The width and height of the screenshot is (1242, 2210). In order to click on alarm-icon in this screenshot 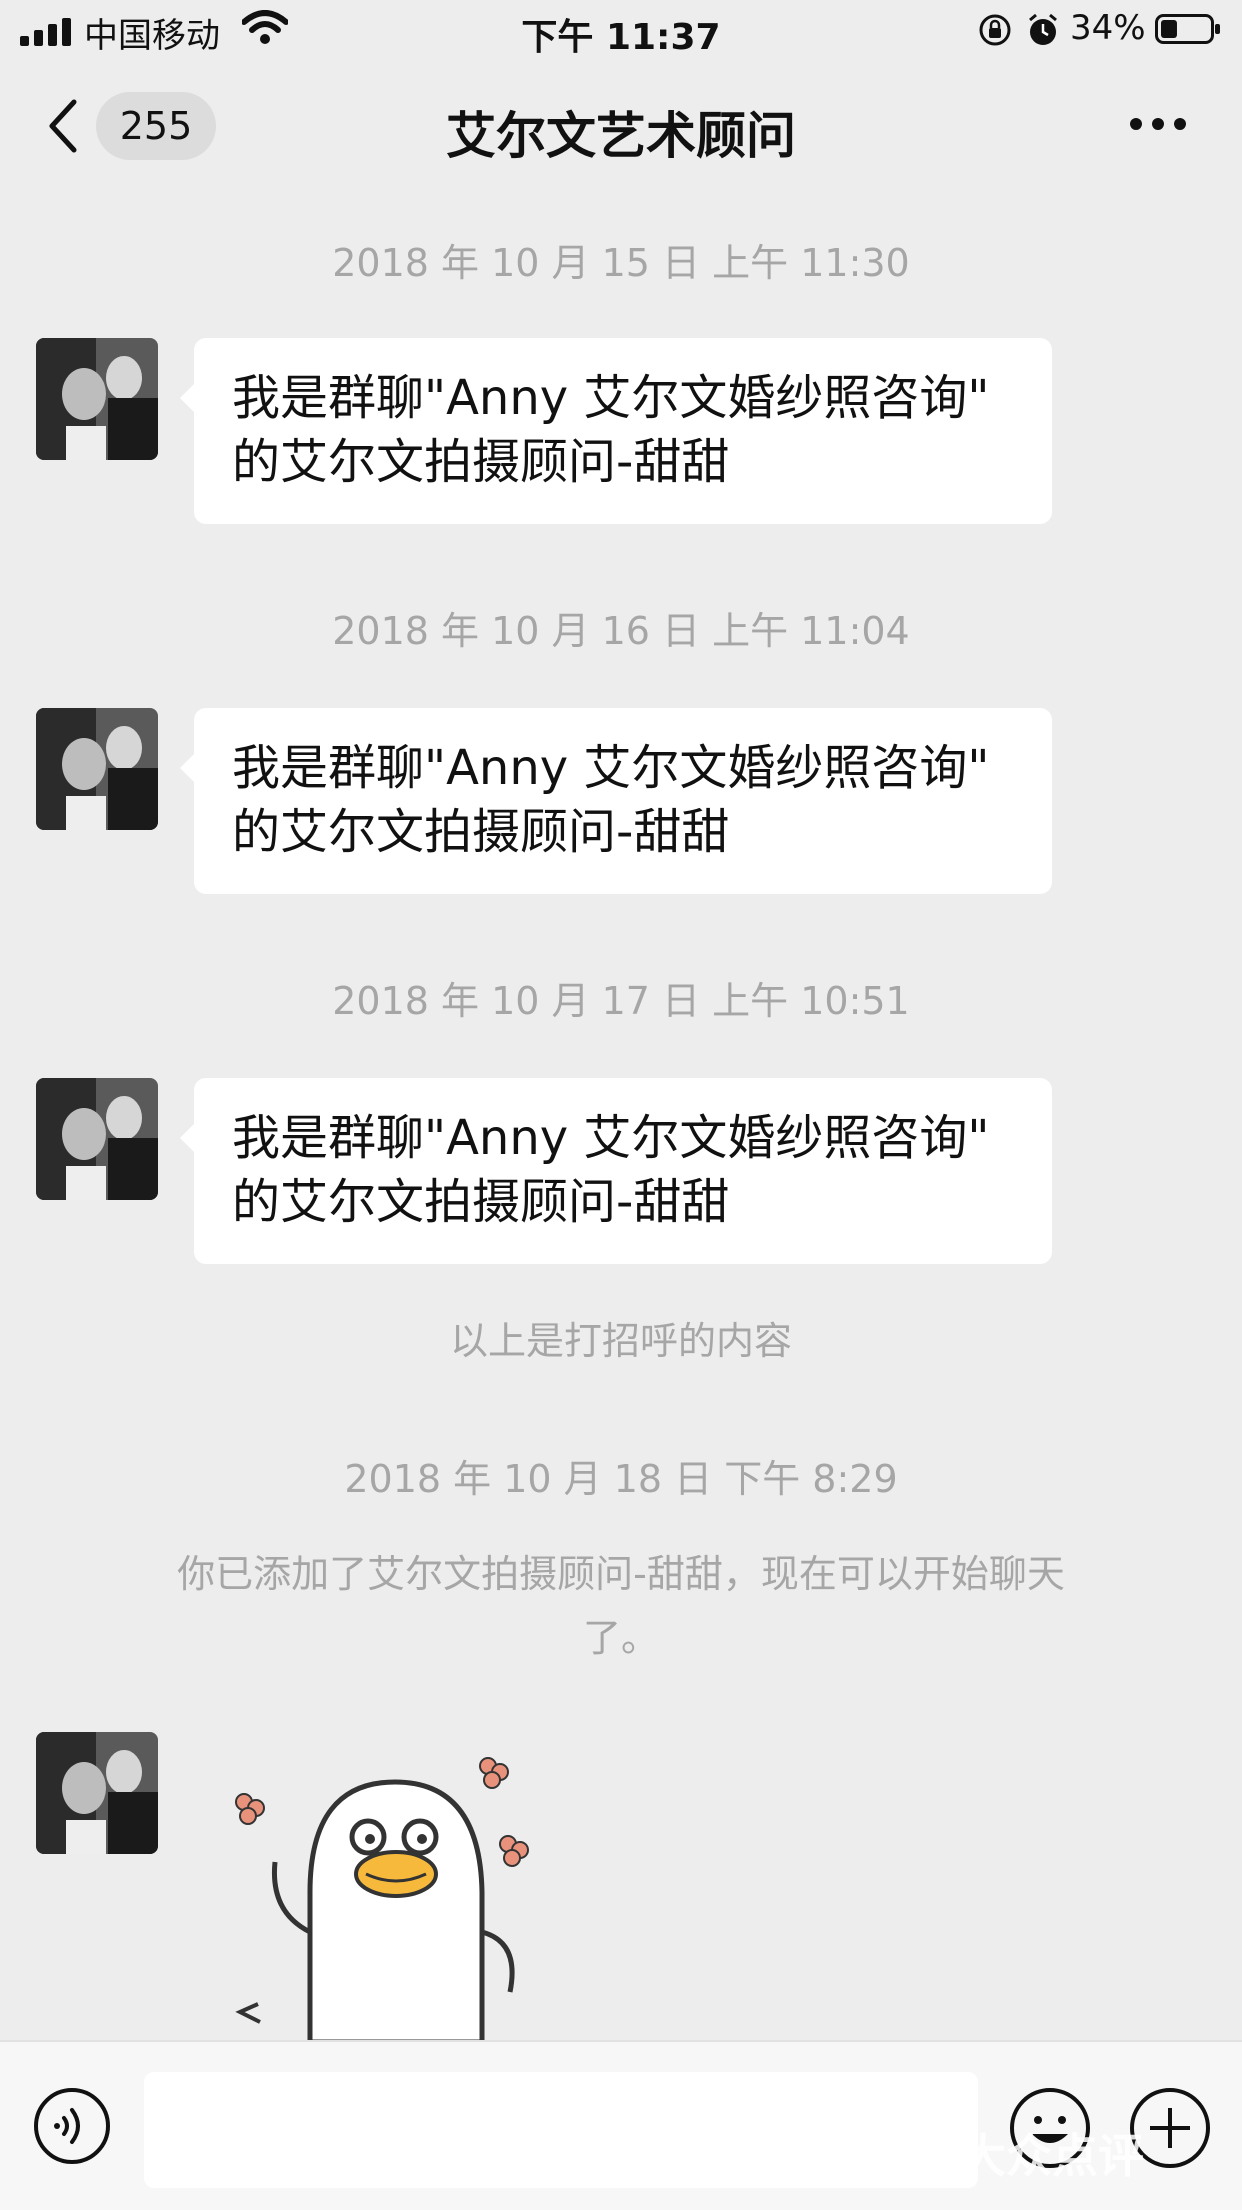, I will do `click(1043, 29)`.